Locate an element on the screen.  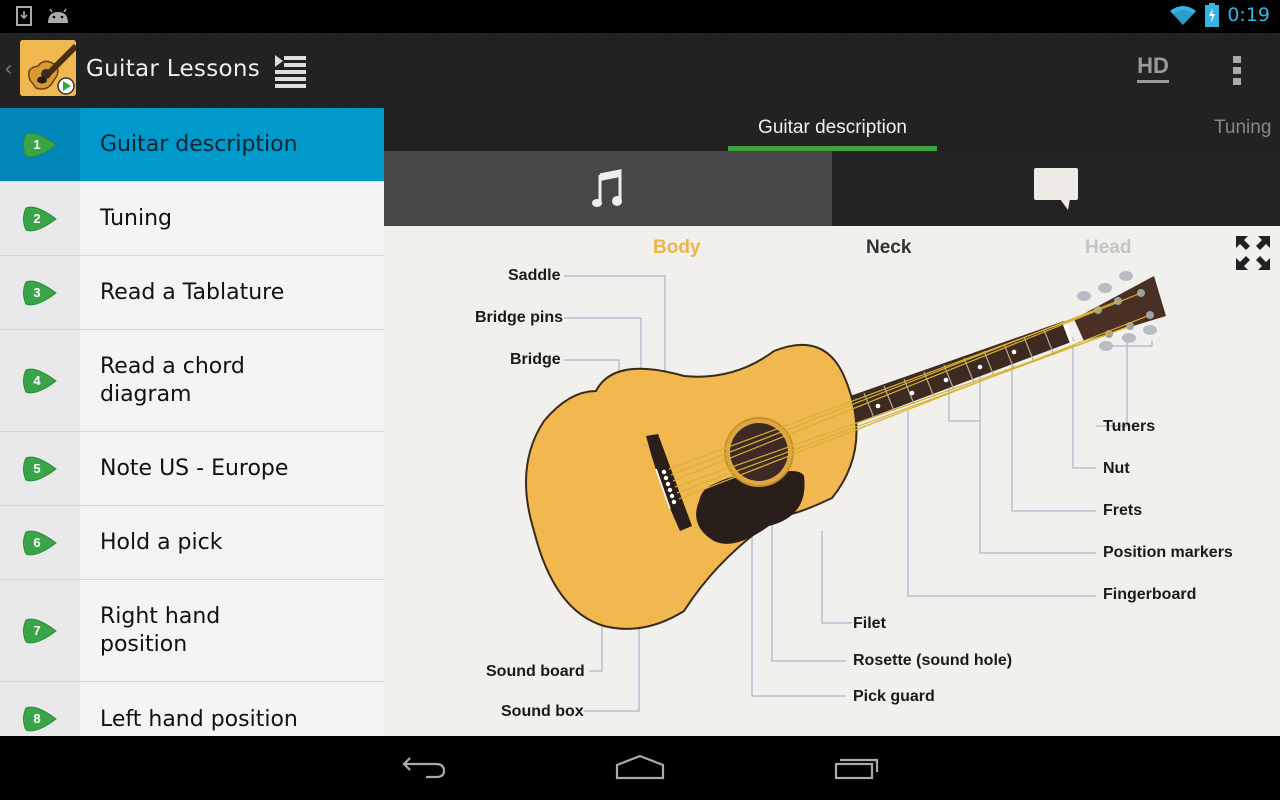
lesson-item-4: 4 Read a chord diagram is located at coordinates (192, 381).